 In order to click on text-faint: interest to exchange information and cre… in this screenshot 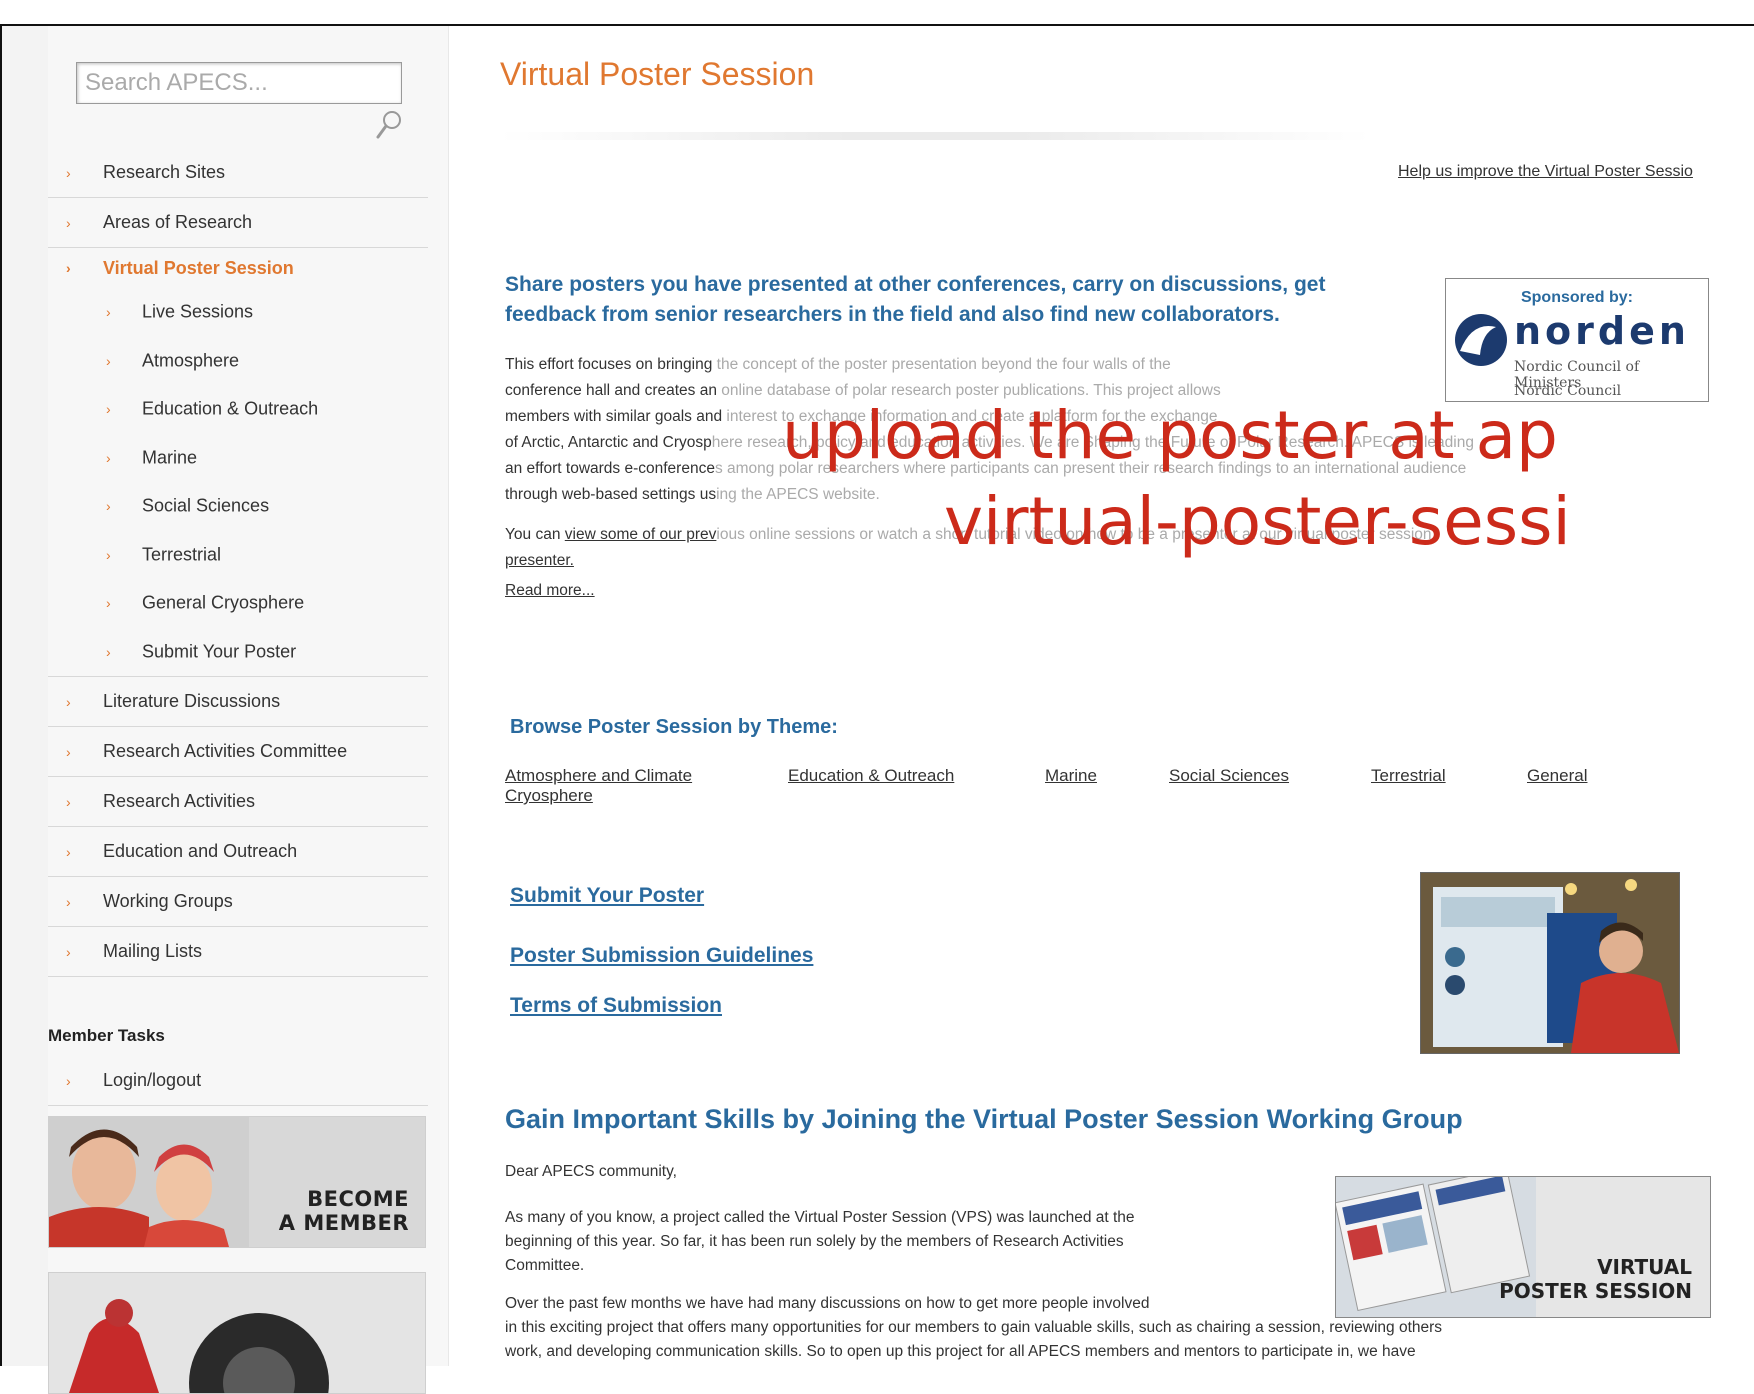, I will do `click(970, 416)`.